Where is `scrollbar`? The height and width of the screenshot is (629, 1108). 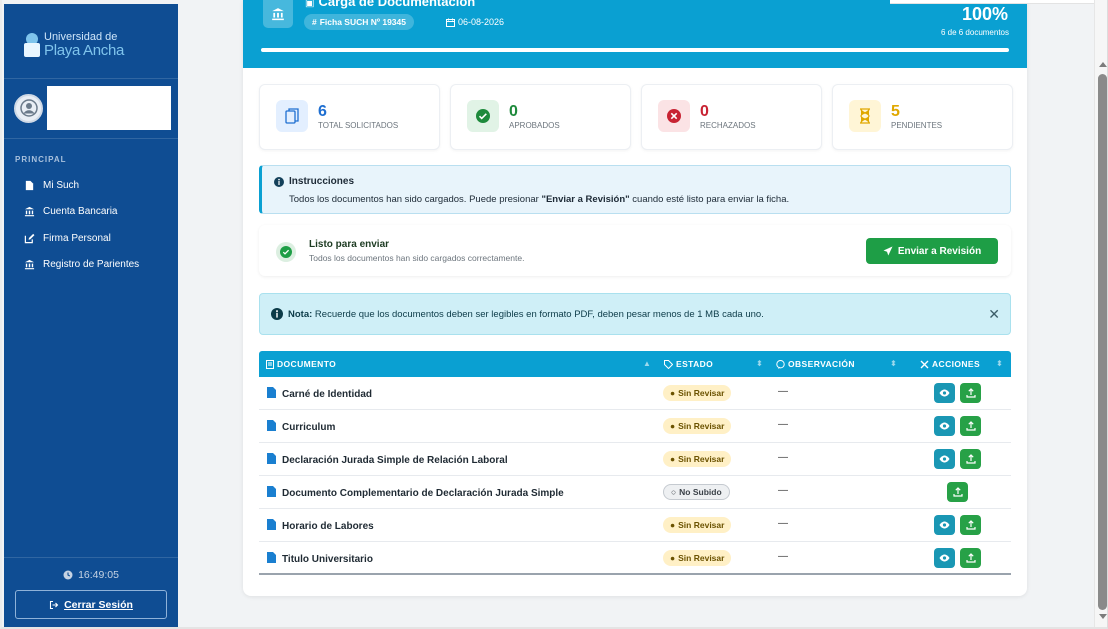 scrollbar is located at coordinates (1100, 313).